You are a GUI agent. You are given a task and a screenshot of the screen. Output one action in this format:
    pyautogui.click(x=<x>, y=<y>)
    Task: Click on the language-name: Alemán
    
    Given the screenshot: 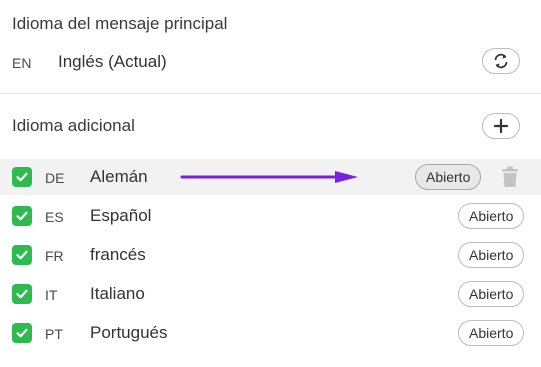 What is the action you would take?
    pyautogui.click(x=119, y=176)
    